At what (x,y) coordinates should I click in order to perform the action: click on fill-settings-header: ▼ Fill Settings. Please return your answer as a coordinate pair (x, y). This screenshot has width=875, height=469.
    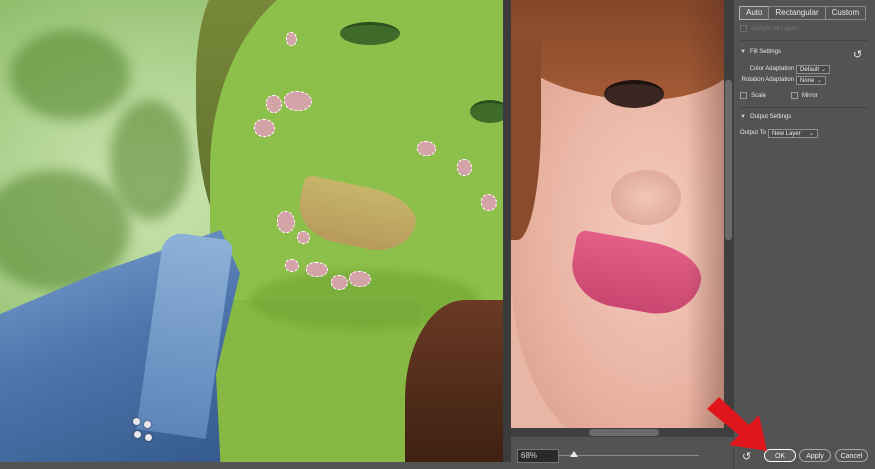
    Looking at the image, I should click on (760, 52).